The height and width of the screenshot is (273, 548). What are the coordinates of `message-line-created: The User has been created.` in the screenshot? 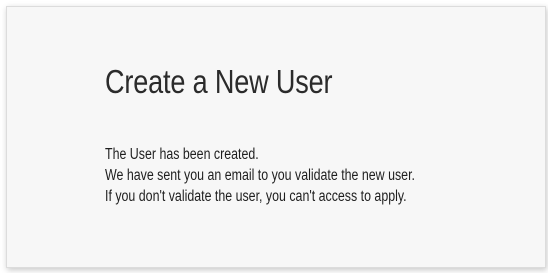 It's located at (182, 154).